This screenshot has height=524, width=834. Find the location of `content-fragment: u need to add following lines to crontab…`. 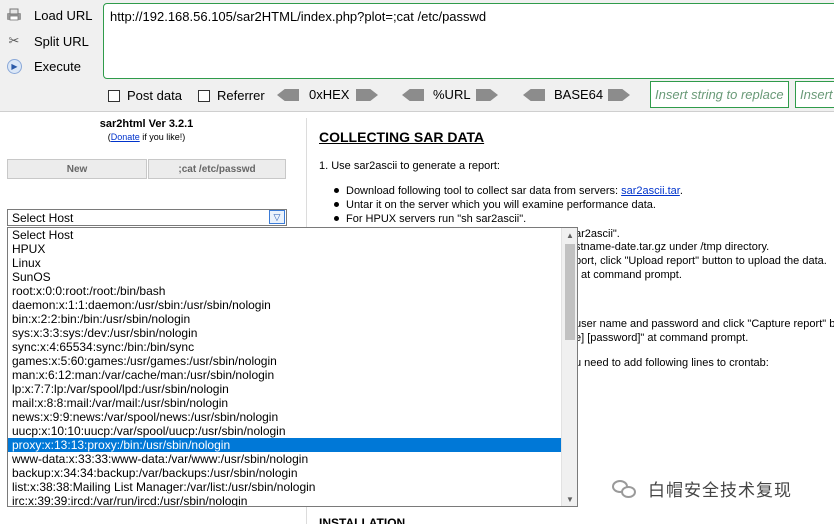

content-fragment: u need to add following lines to crontab… is located at coordinates (672, 363).